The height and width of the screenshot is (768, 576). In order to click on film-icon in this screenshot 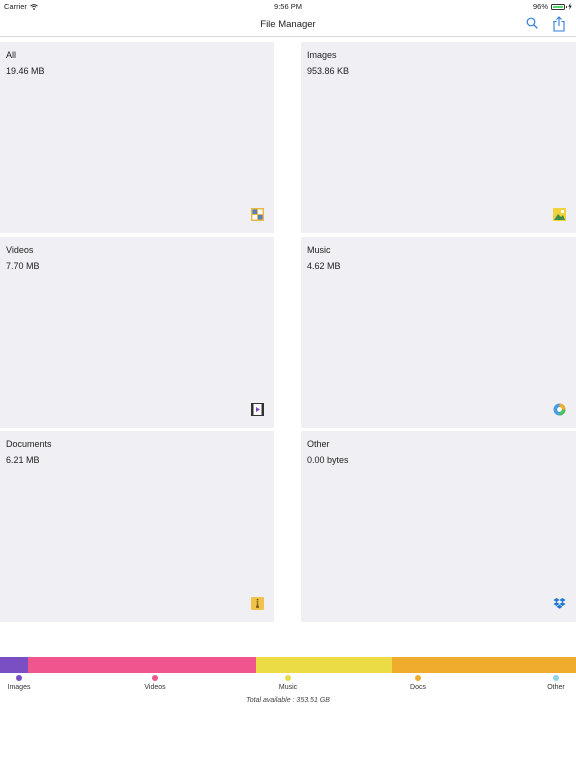, I will do `click(257, 409)`.